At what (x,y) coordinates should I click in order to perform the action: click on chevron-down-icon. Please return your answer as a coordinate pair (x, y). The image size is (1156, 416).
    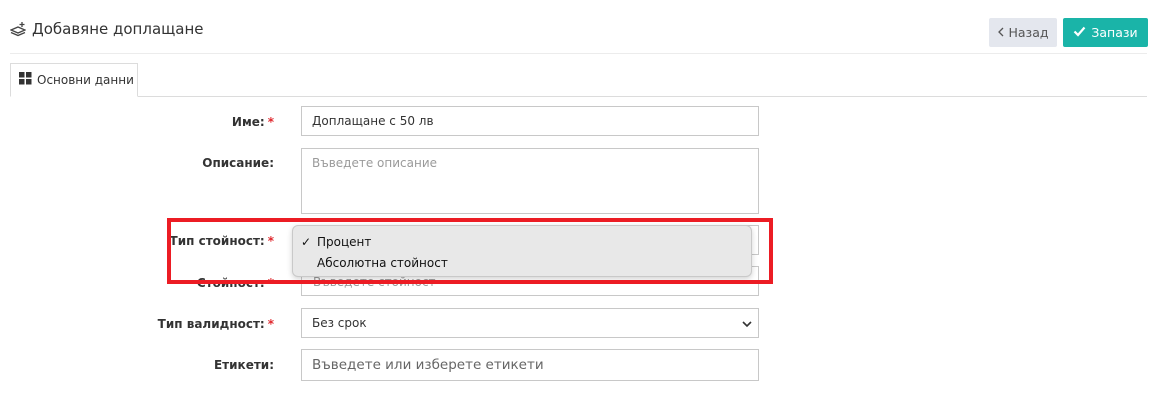
    Looking at the image, I should click on (747, 325).